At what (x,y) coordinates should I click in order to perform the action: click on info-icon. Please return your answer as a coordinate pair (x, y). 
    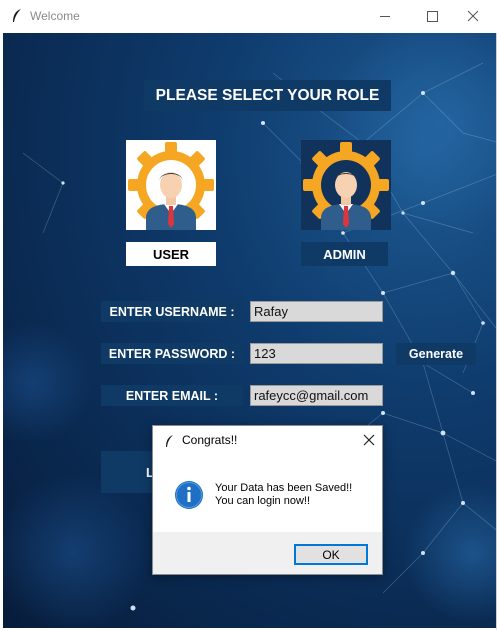
    Looking at the image, I should click on (189, 495).